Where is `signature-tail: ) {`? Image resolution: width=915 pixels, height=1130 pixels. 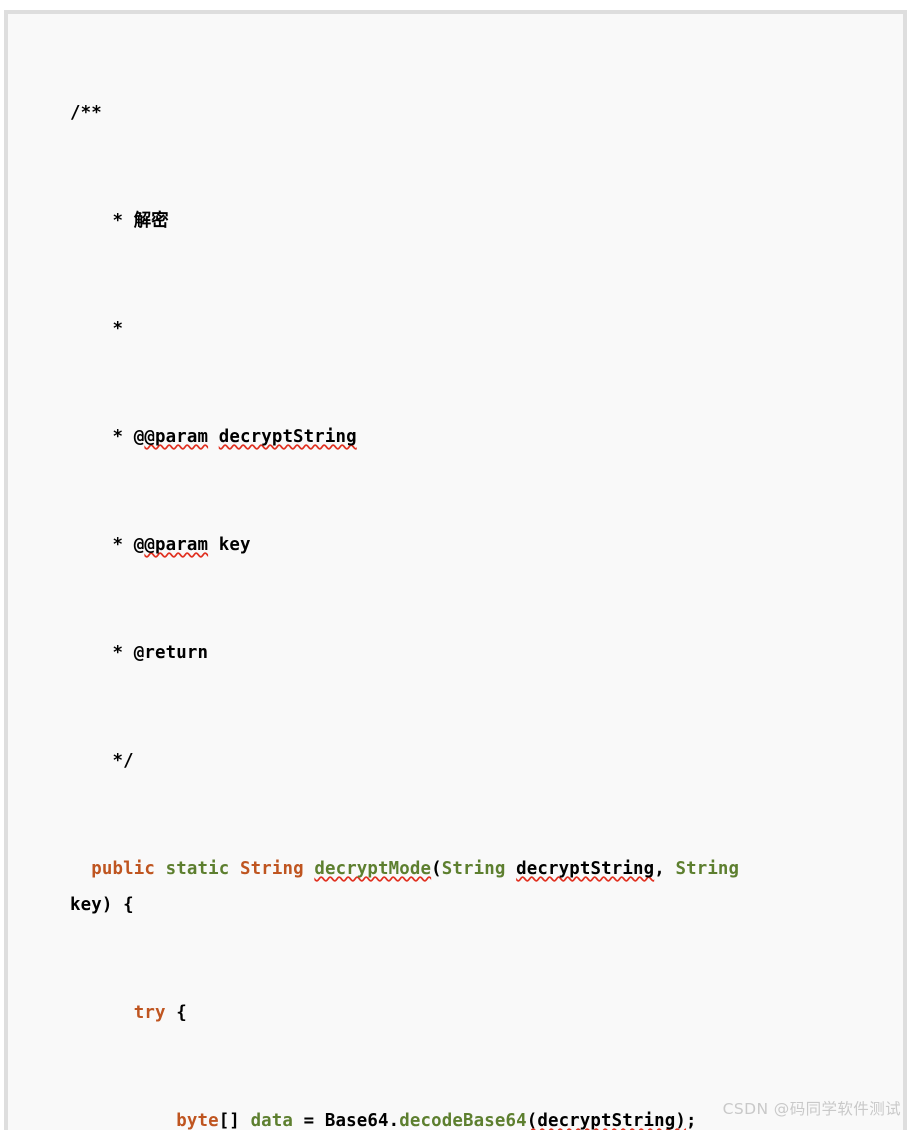
signature-tail: ) { is located at coordinates (117, 905).